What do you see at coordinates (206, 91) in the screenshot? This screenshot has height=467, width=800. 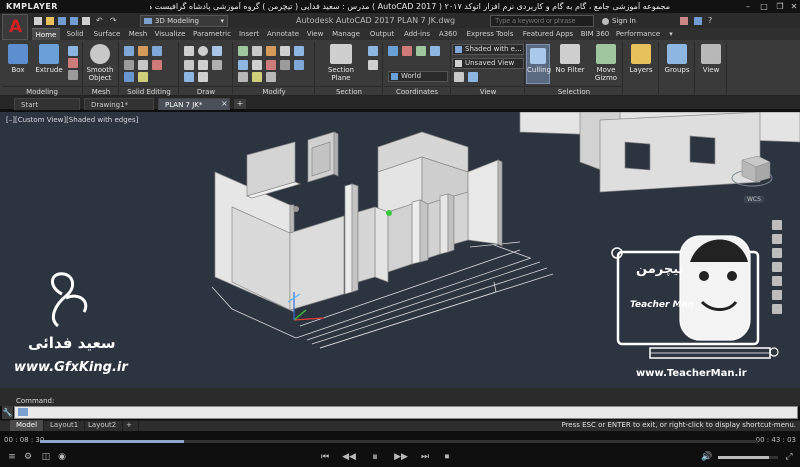 I see `panel-draw-label: Draw` at bounding box center [206, 91].